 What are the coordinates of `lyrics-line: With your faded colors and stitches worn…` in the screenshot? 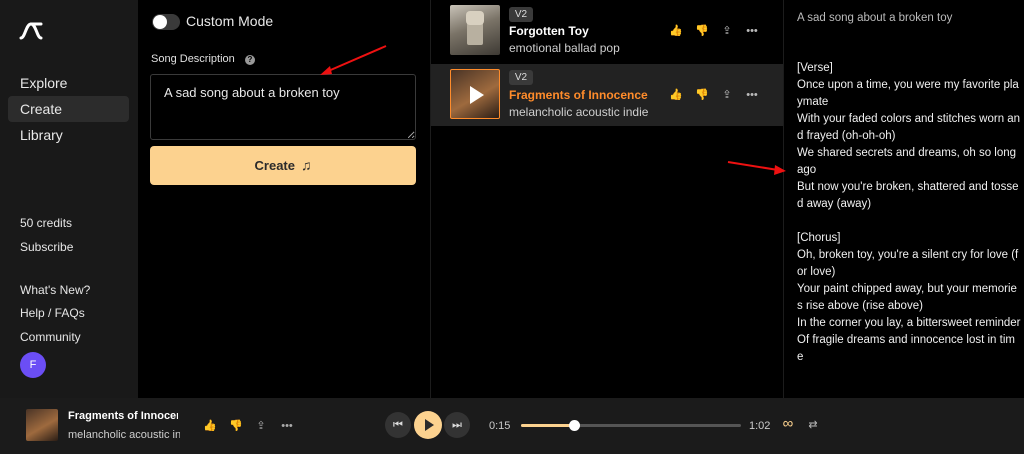 It's located at (909, 127).